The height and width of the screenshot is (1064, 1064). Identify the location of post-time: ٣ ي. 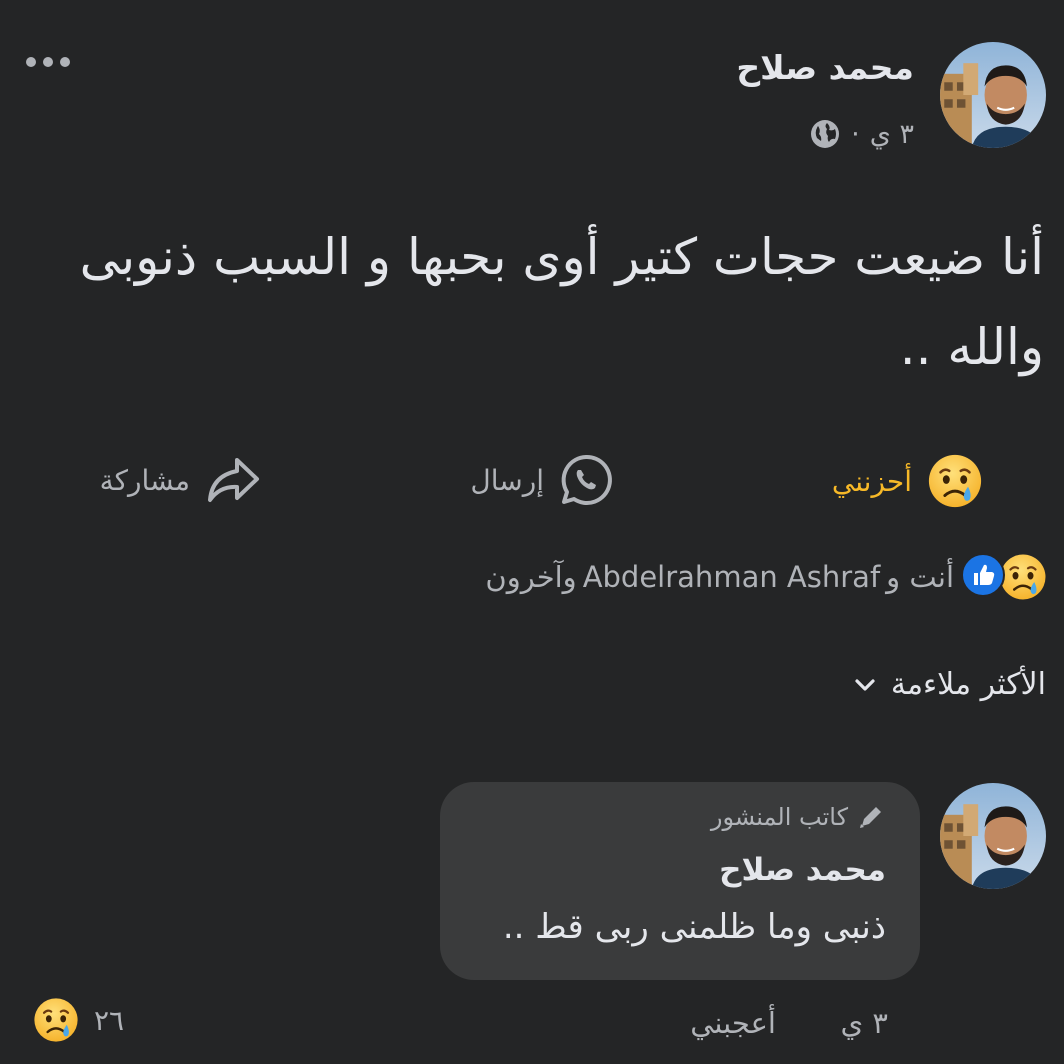
(892, 134).